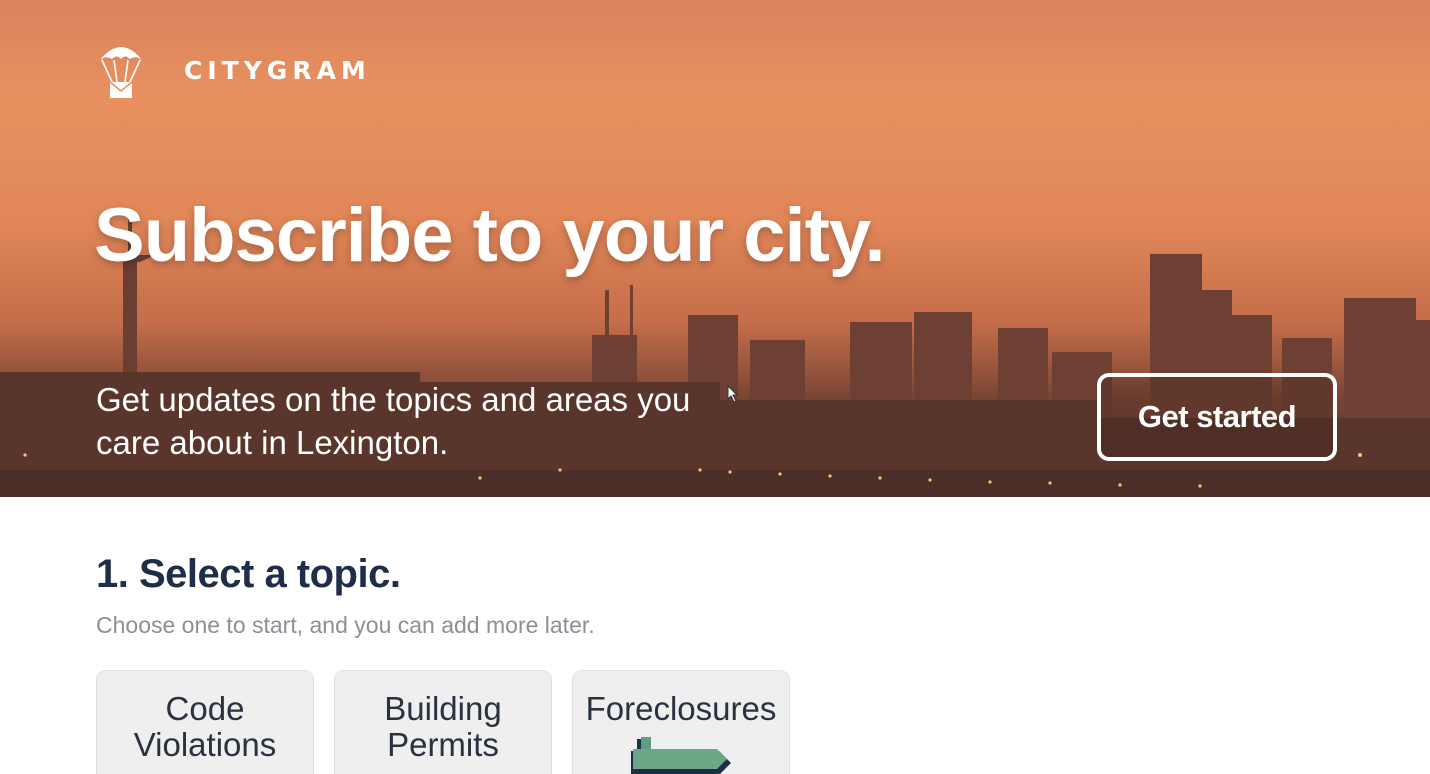  I want to click on parachute-envelope-icon, so click(121, 72).